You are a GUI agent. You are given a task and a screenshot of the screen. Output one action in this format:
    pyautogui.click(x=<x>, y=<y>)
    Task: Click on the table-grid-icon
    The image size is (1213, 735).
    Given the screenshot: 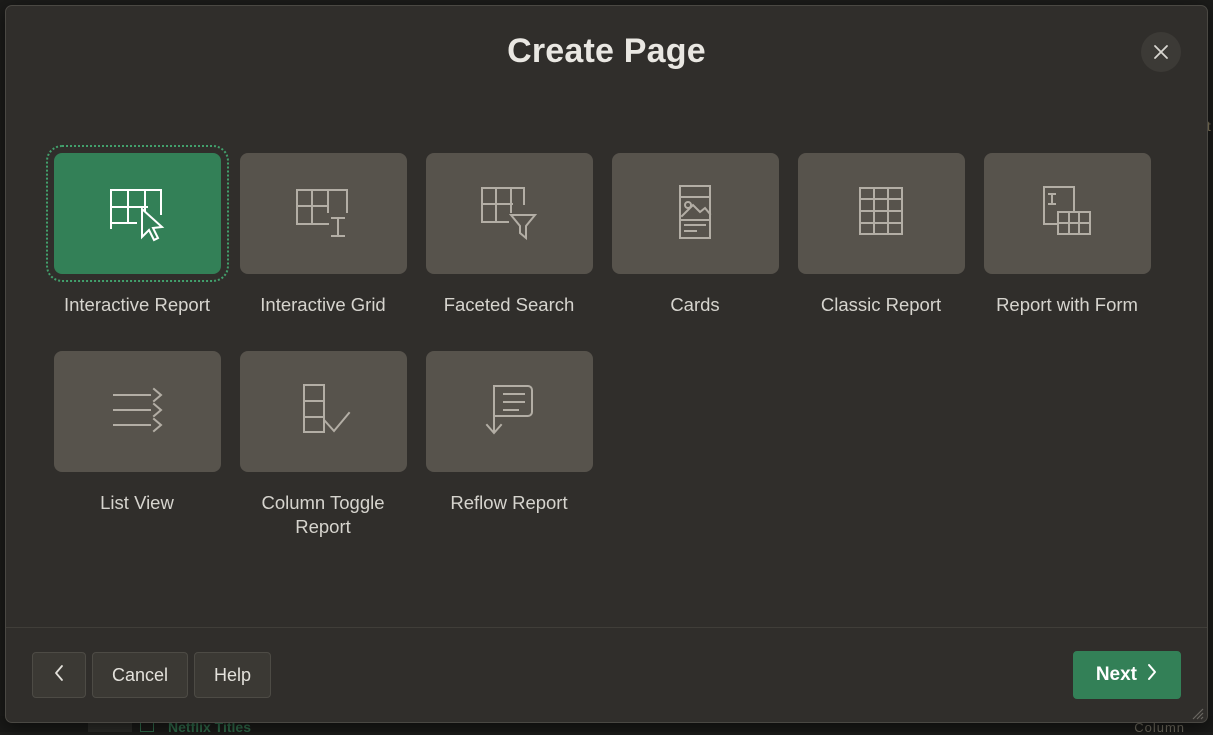 What is the action you would take?
    pyautogui.click(x=881, y=213)
    